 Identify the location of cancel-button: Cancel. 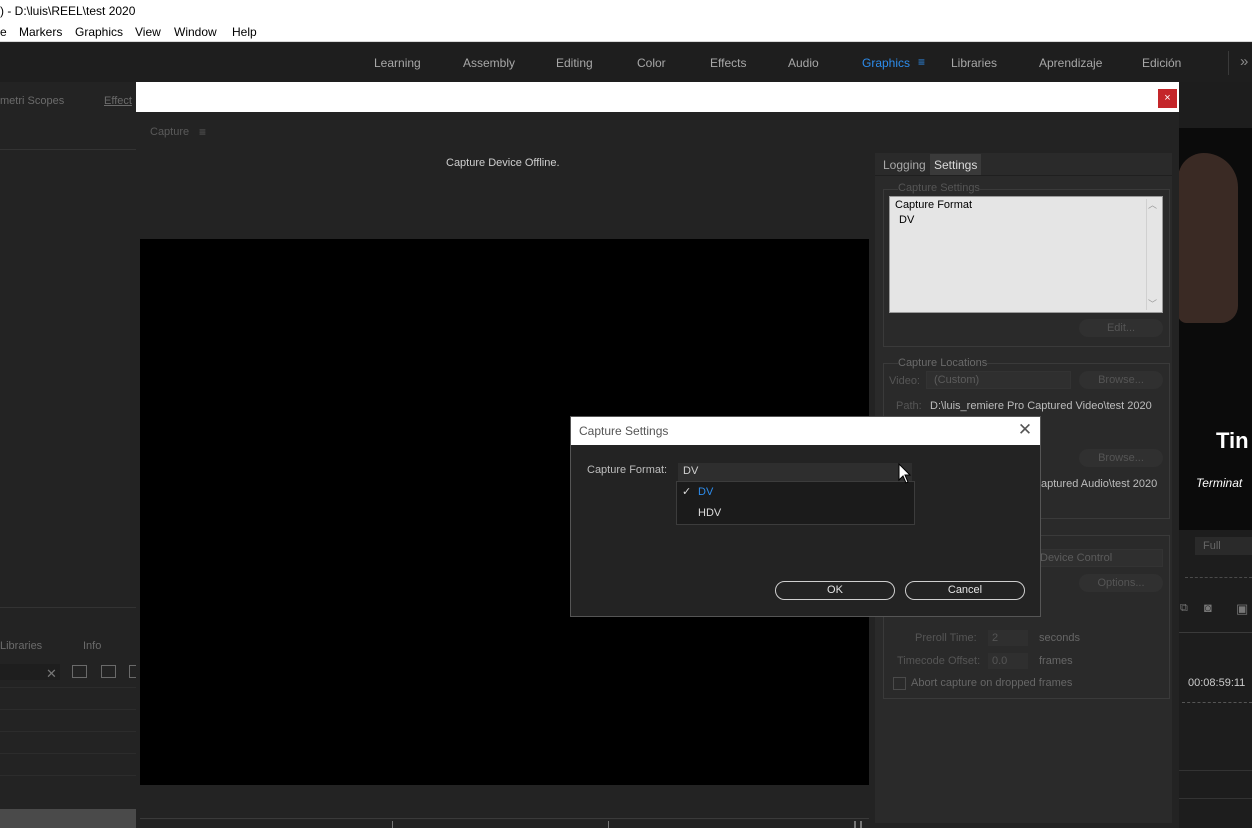
(965, 590).